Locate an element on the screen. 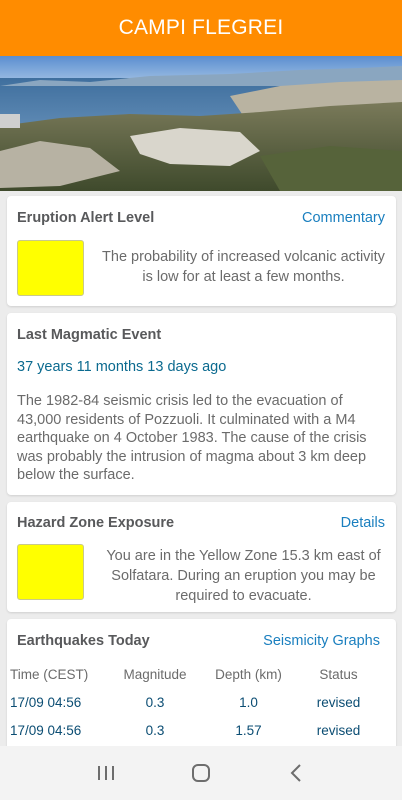 This screenshot has height=800, width=402. back-icon is located at coordinates (296, 773).